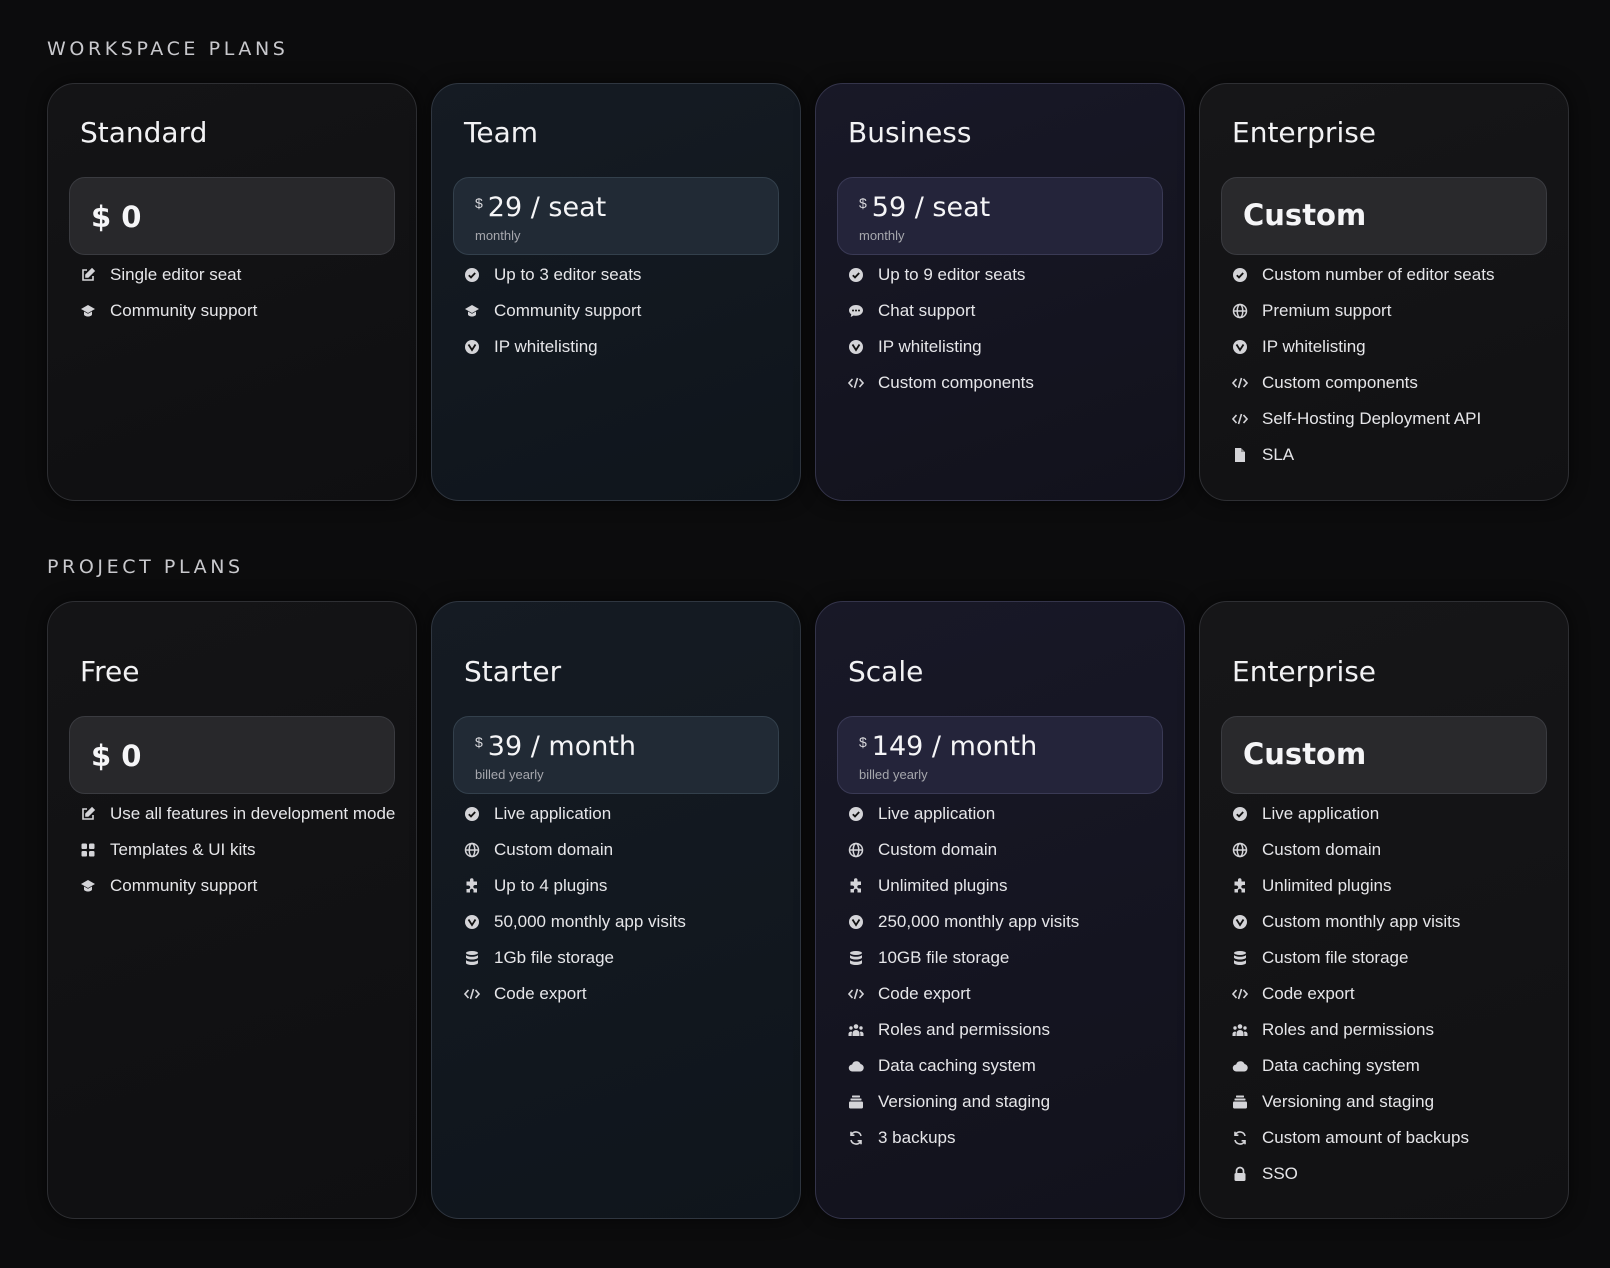 Image resolution: width=1610 pixels, height=1268 pixels. I want to click on price-line: $39 / month, so click(555, 746).